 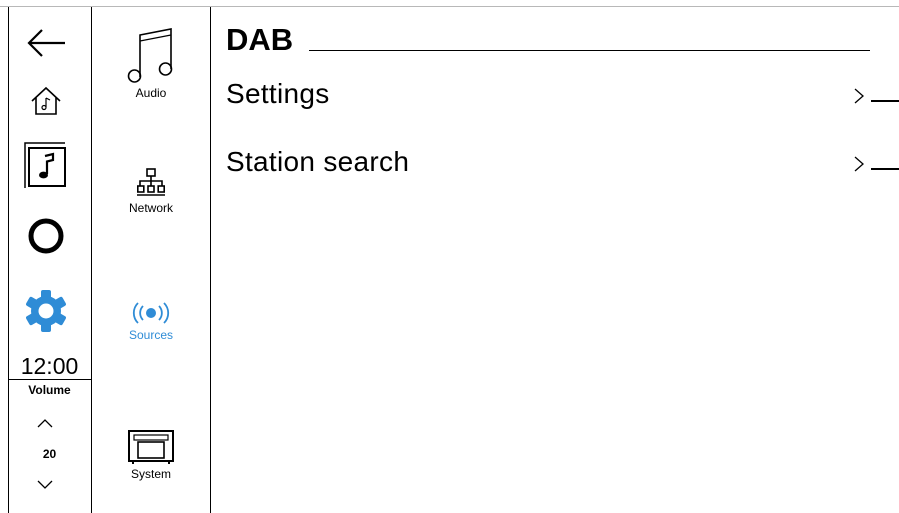 I want to click on music-note-icon, so click(x=150, y=55).